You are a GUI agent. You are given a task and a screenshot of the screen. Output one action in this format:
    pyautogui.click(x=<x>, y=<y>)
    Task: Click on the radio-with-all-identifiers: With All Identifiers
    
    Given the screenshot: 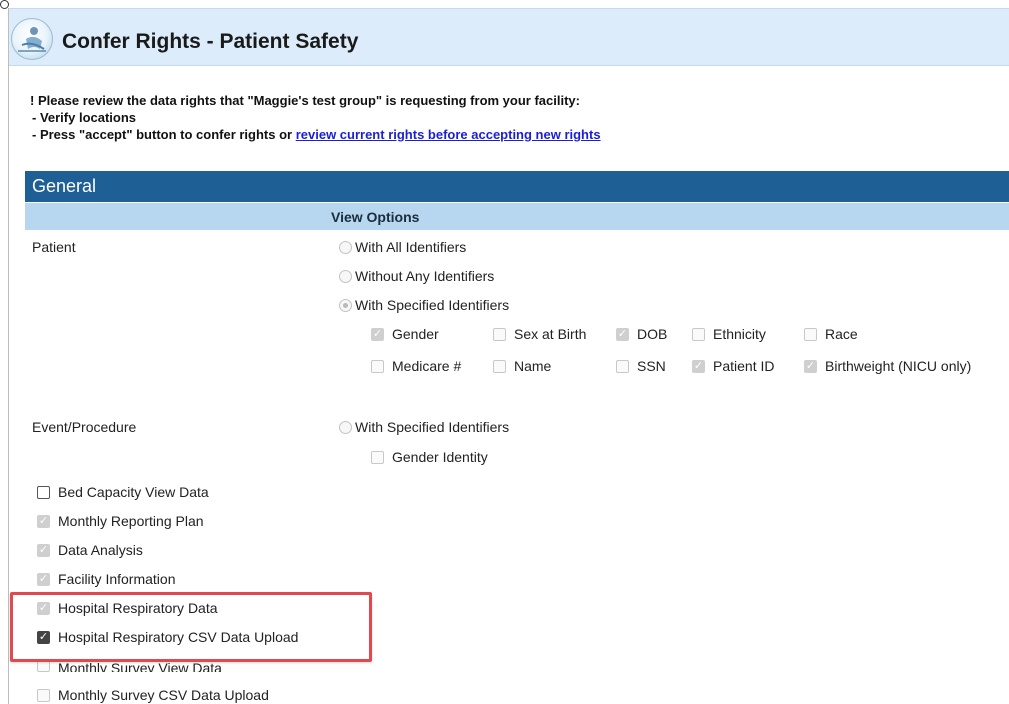 What is the action you would take?
    pyautogui.click(x=402, y=247)
    